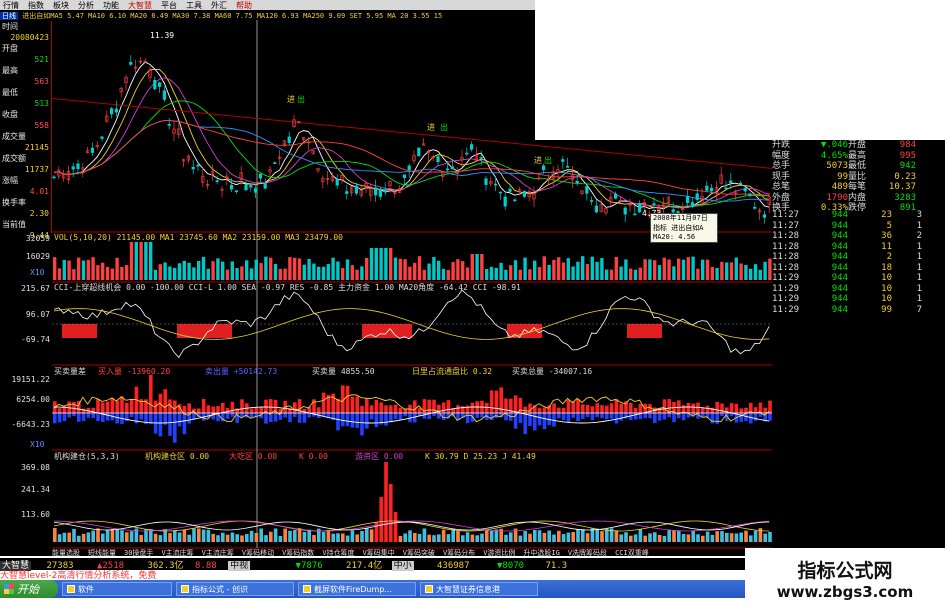 This screenshot has width=945, height=609. What do you see at coordinates (479, 589) in the screenshot?
I see `taskbar-item: 大智慧证券信息港` at bounding box center [479, 589].